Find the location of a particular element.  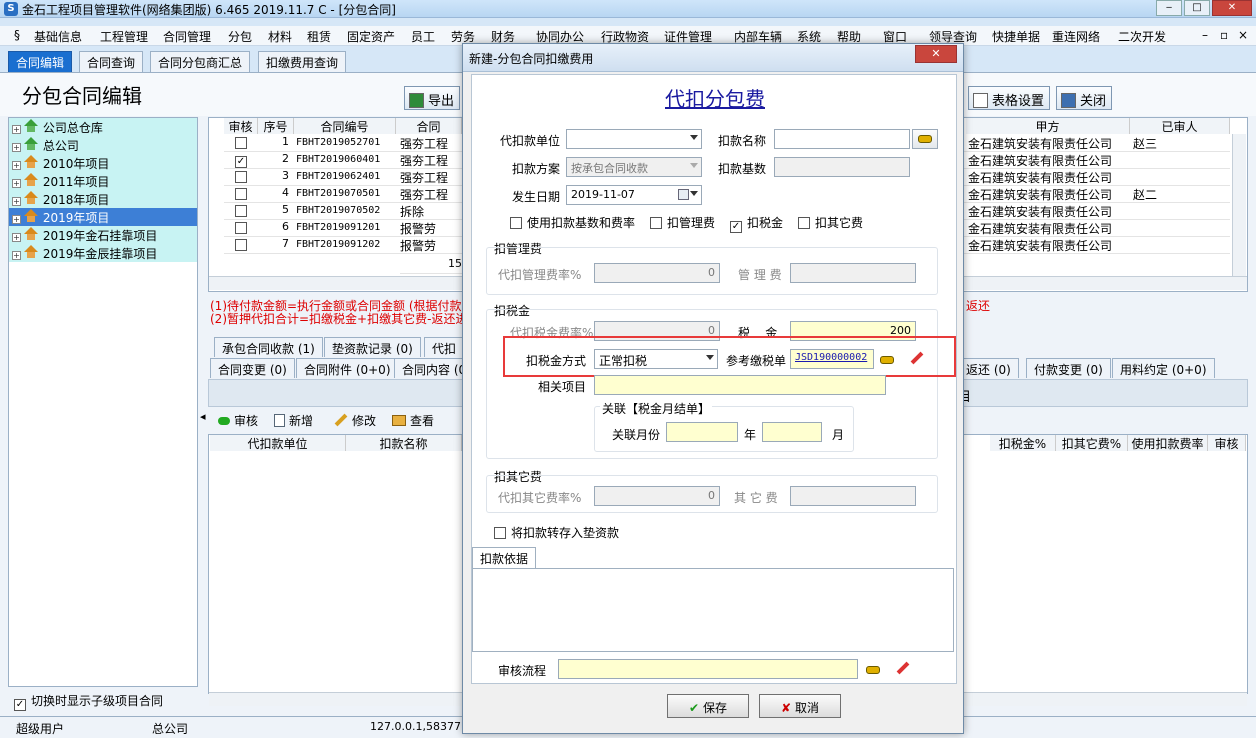

menu-material: 材料 is located at coordinates (280, 36).